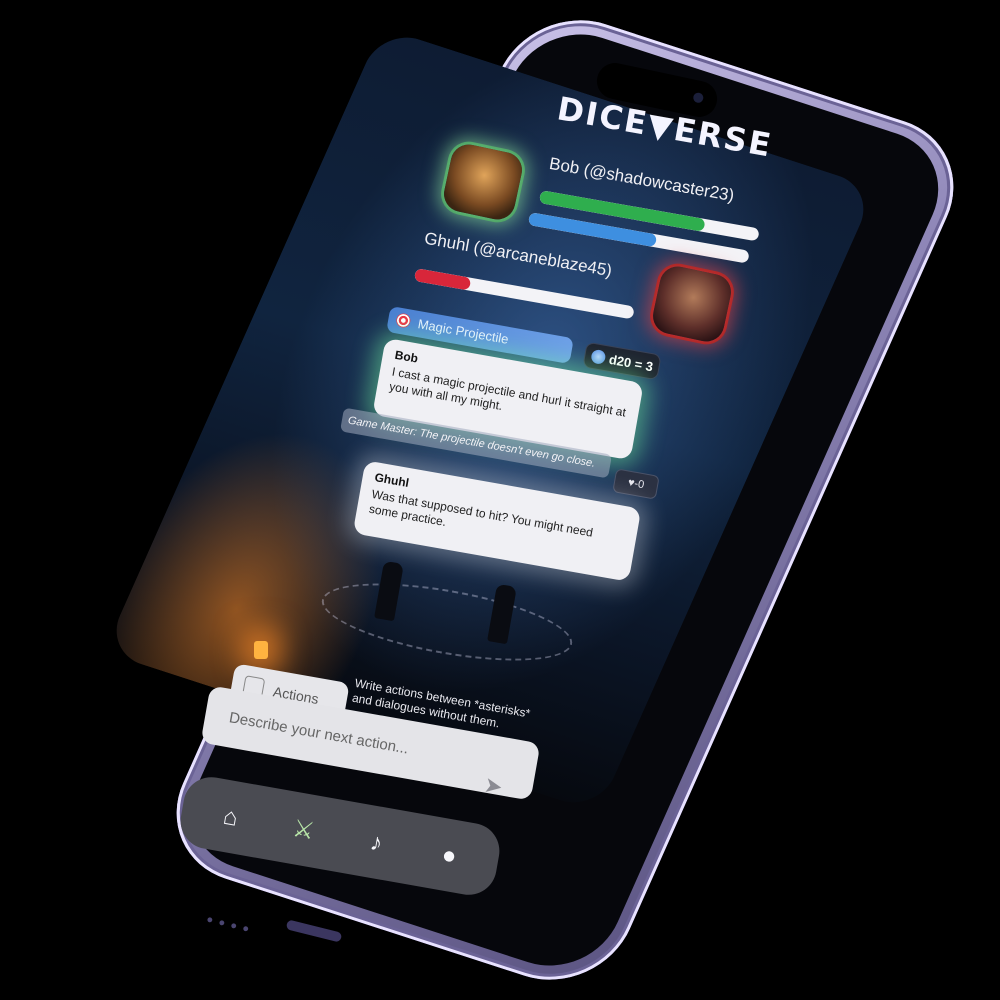  I want to click on home-icon: ⌂, so click(231, 817).